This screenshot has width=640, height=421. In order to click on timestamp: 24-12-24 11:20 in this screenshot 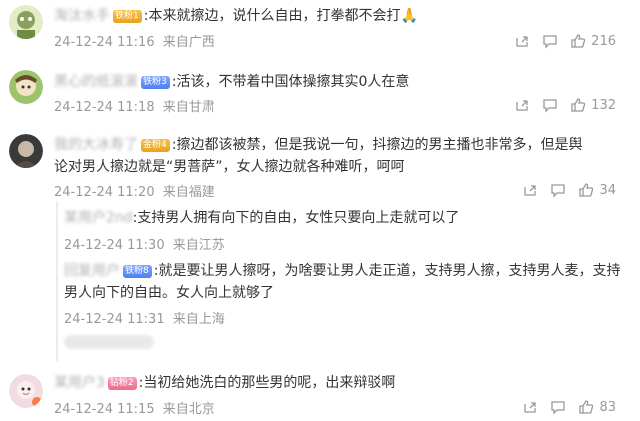, I will do `click(104, 192)`.